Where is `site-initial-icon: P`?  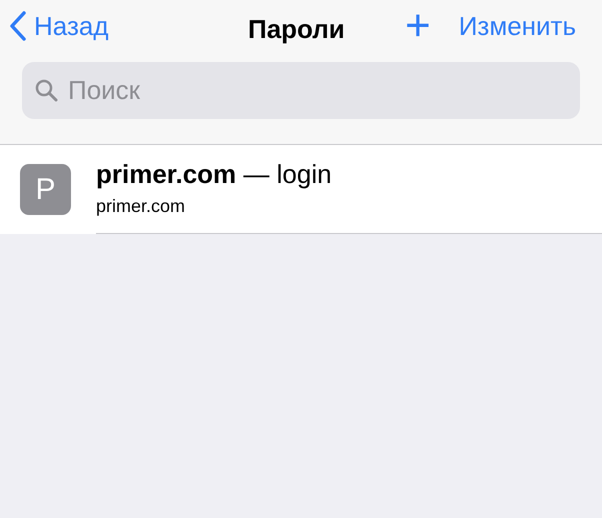
site-initial-icon: P is located at coordinates (45, 189).